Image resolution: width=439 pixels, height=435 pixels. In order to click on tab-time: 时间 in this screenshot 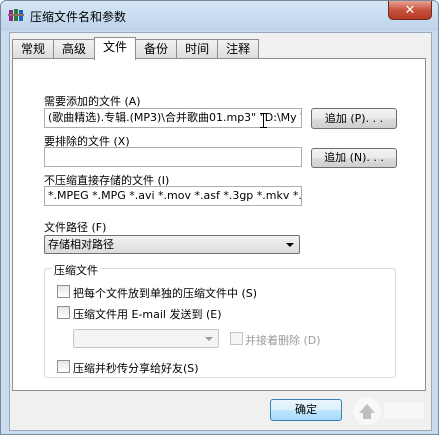, I will do `click(197, 49)`.